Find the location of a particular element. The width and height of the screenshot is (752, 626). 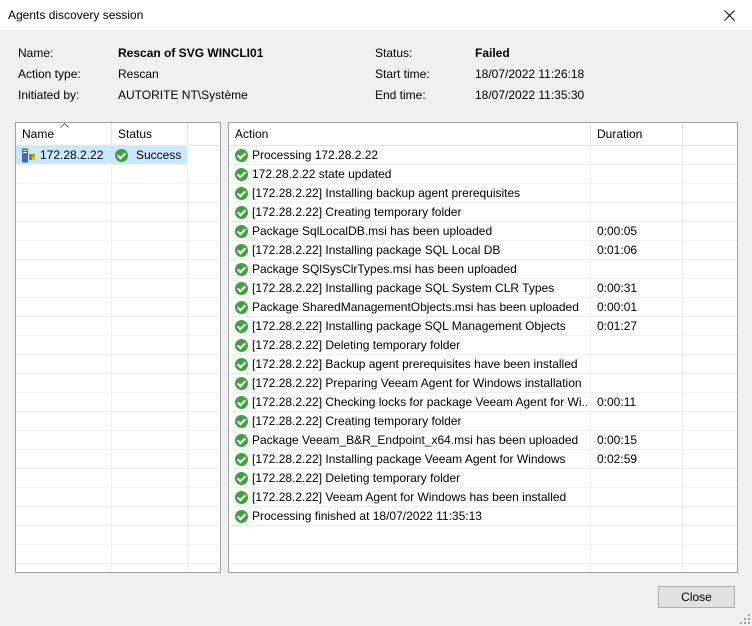

status-label: Status: is located at coordinates (394, 53).